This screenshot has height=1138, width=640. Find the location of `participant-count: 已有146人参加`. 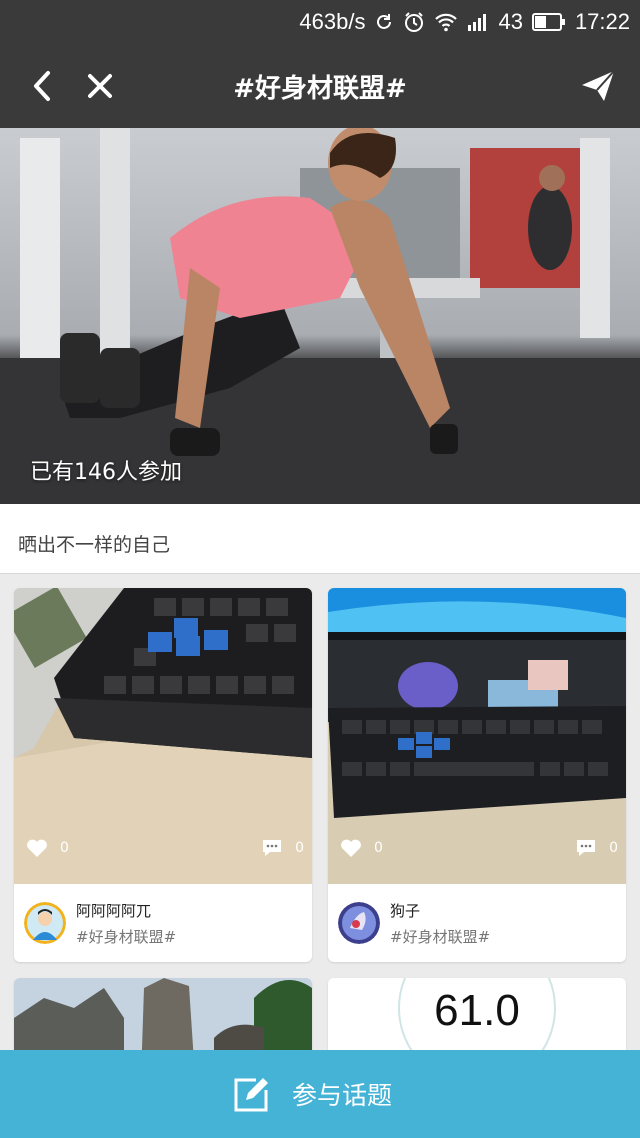

participant-count: 已有146人参加 is located at coordinates (106, 472).